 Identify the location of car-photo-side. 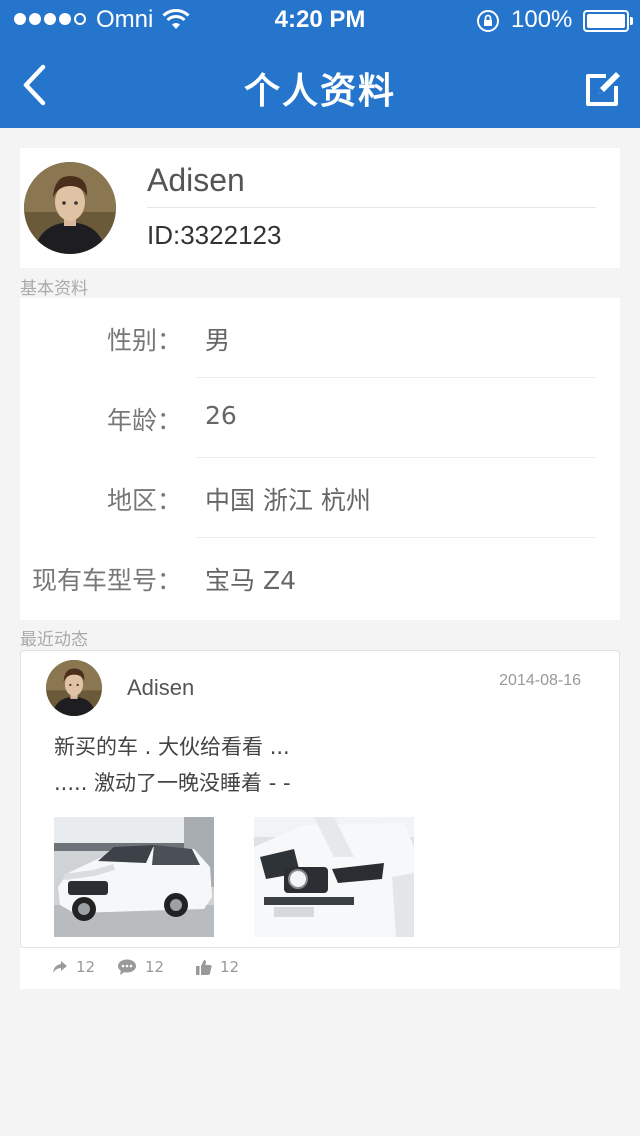
(134, 877).